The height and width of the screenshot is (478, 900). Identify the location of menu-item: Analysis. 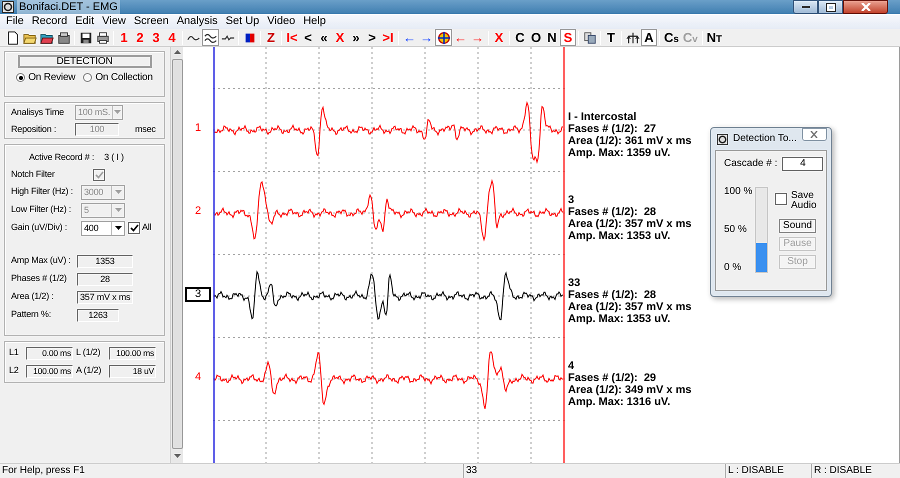
(197, 21).